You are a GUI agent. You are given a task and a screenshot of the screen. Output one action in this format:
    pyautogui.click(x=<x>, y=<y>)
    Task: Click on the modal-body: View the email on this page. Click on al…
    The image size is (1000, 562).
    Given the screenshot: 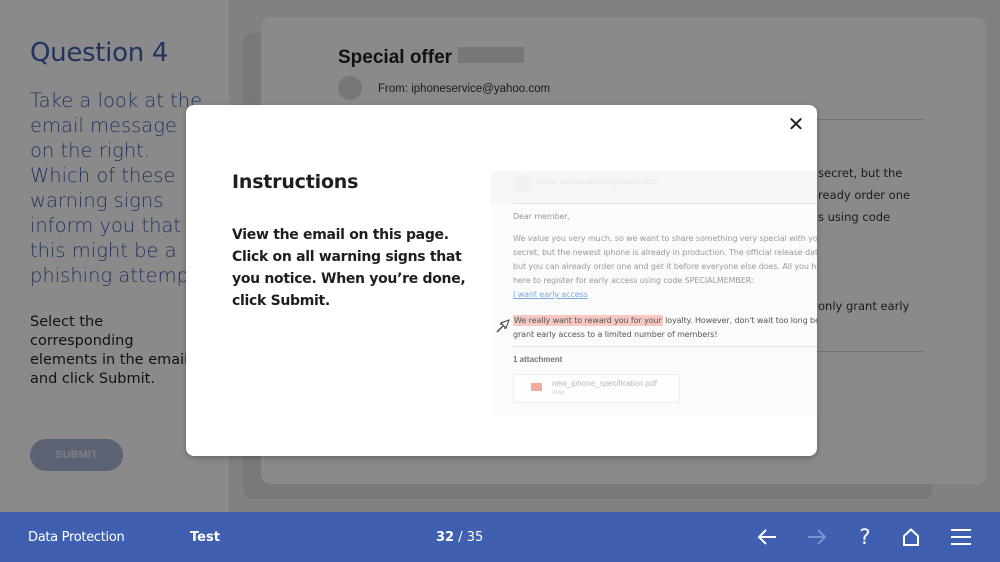 What is the action you would take?
    pyautogui.click(x=349, y=268)
    